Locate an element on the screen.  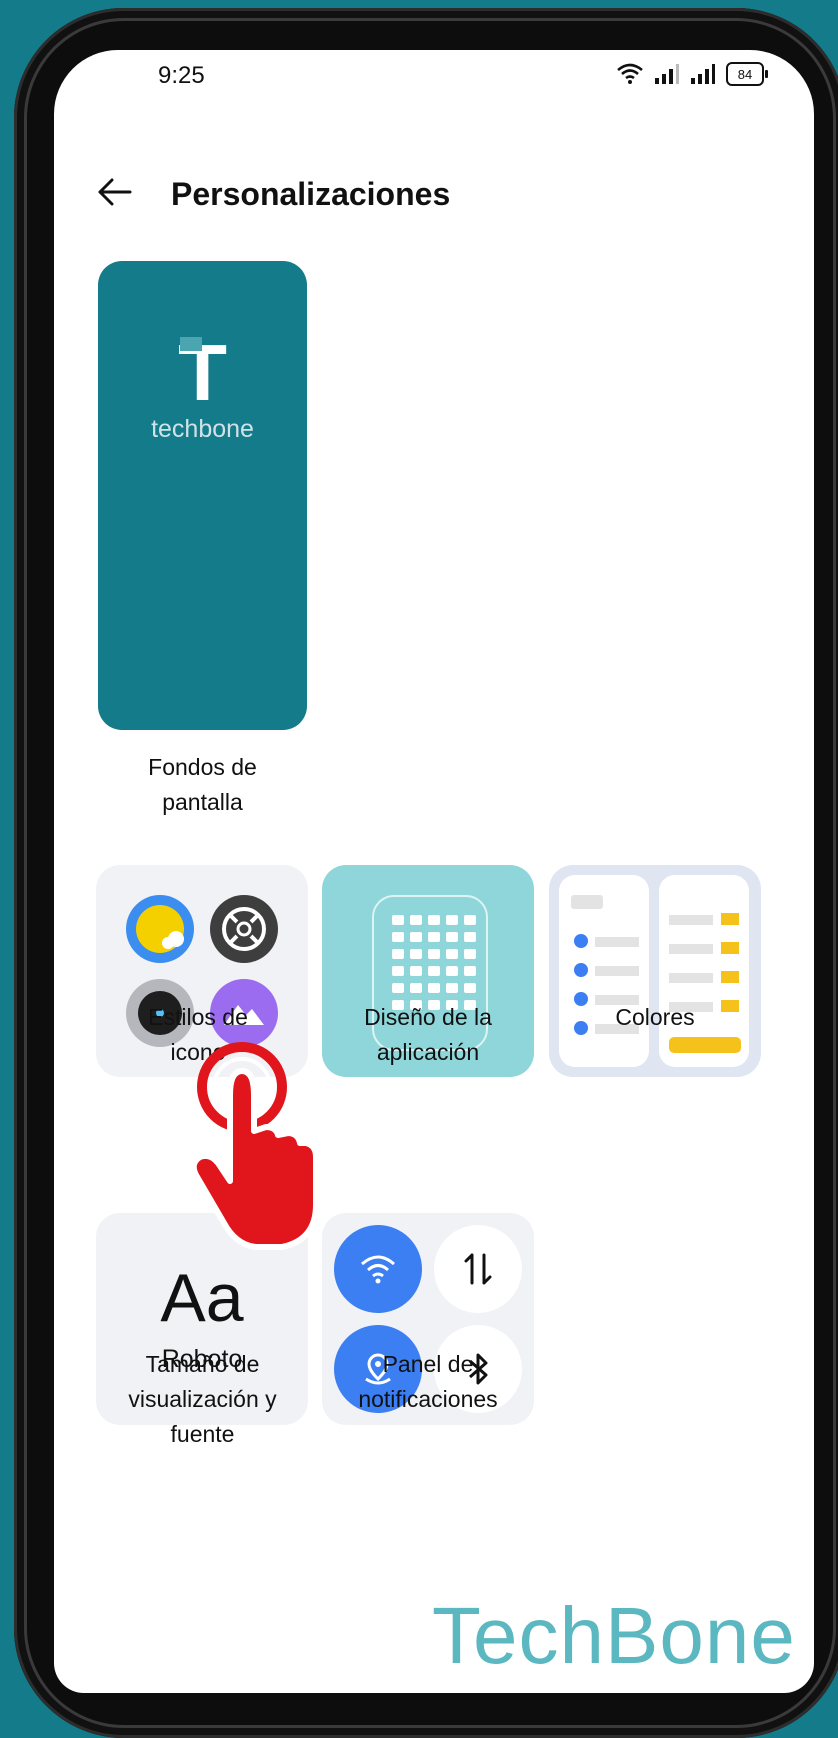
icon-styles-label-line1: Estilos de is located at coordinates (198, 1017).